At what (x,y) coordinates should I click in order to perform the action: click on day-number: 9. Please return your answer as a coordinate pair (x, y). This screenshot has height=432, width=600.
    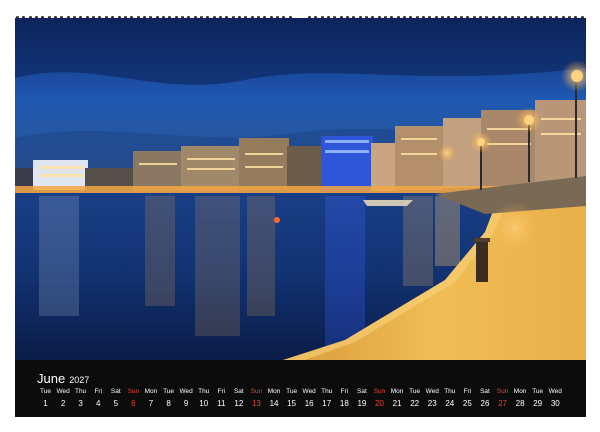
    Looking at the image, I should click on (186, 403).